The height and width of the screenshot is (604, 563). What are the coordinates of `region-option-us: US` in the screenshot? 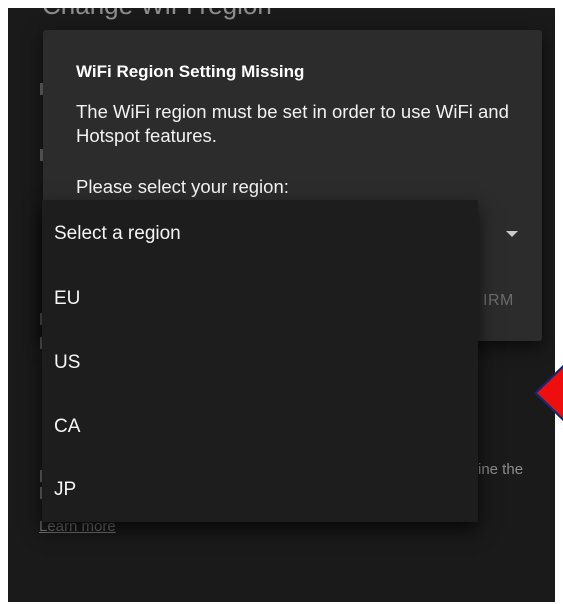 It's located at (259, 363).